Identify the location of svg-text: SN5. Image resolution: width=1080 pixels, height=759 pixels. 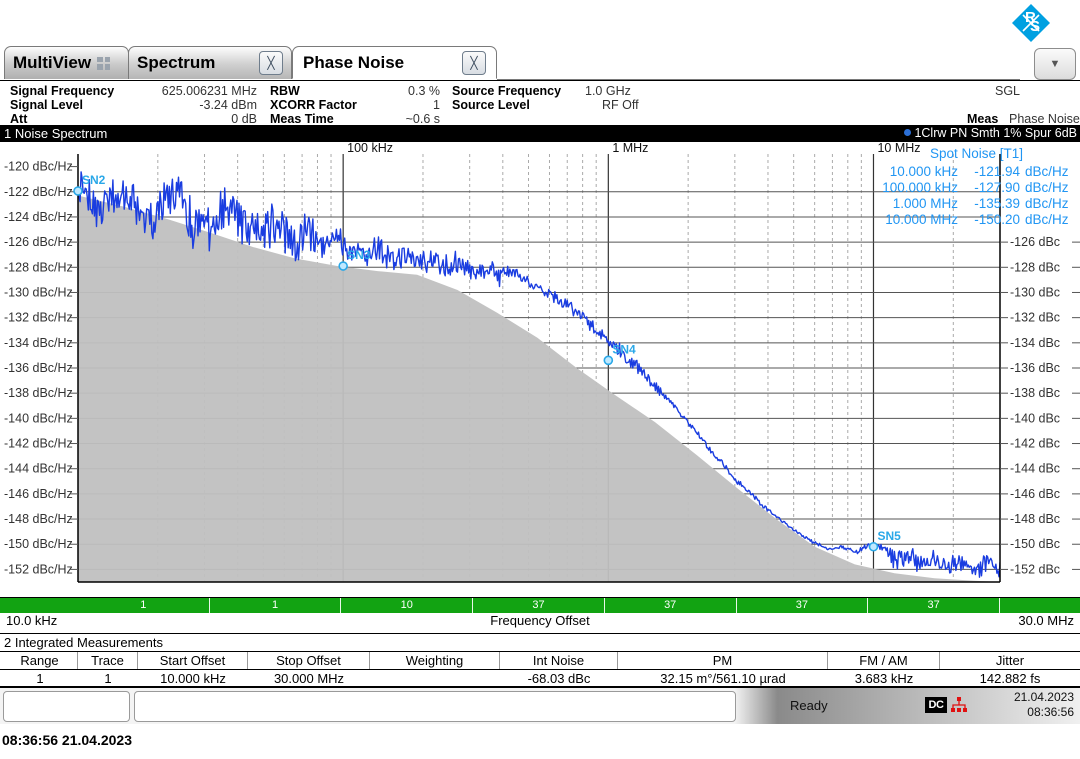
(889, 536).